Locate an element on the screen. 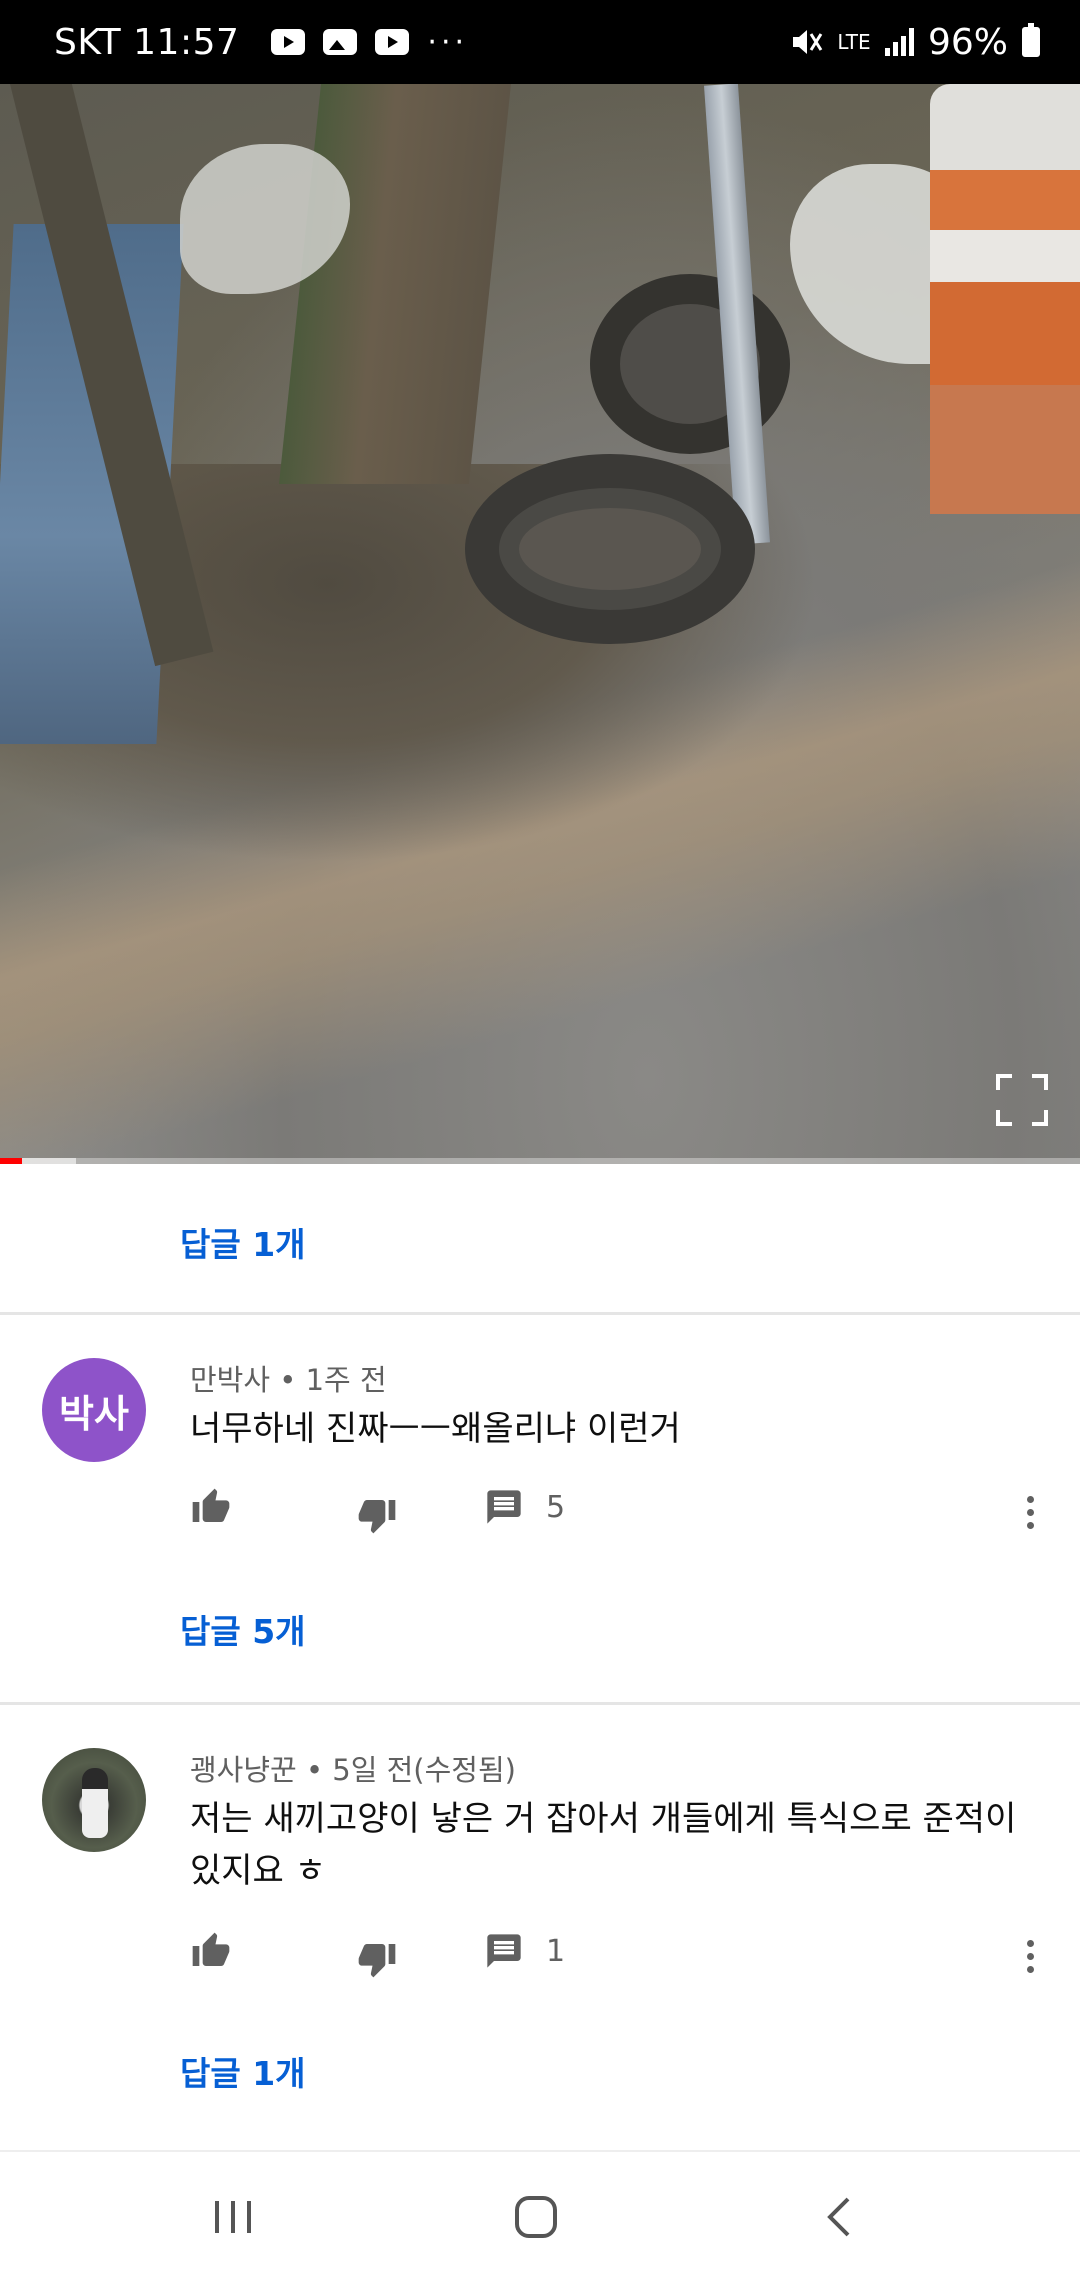 Image resolution: width=1080 pixels, height=2280 pixels. progress-played is located at coordinates (11, 1161).